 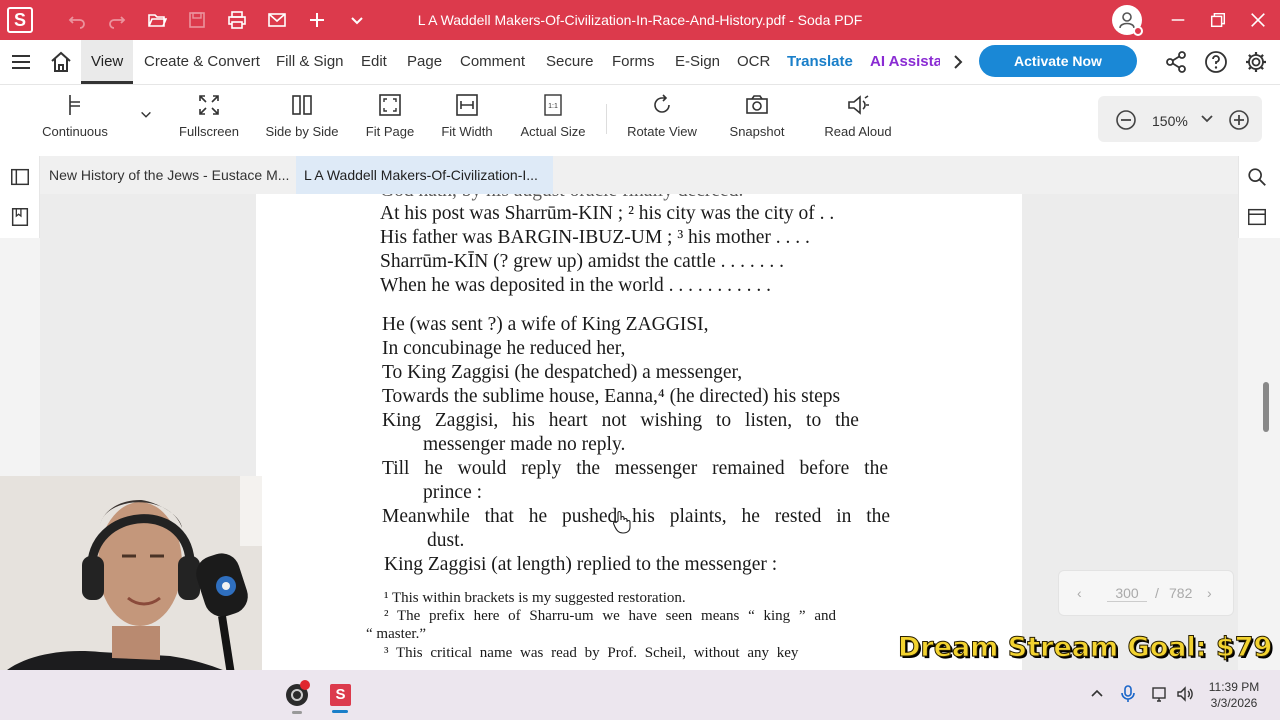 I want to click on taskbar-soda-pdf-icon: S, so click(x=340, y=695).